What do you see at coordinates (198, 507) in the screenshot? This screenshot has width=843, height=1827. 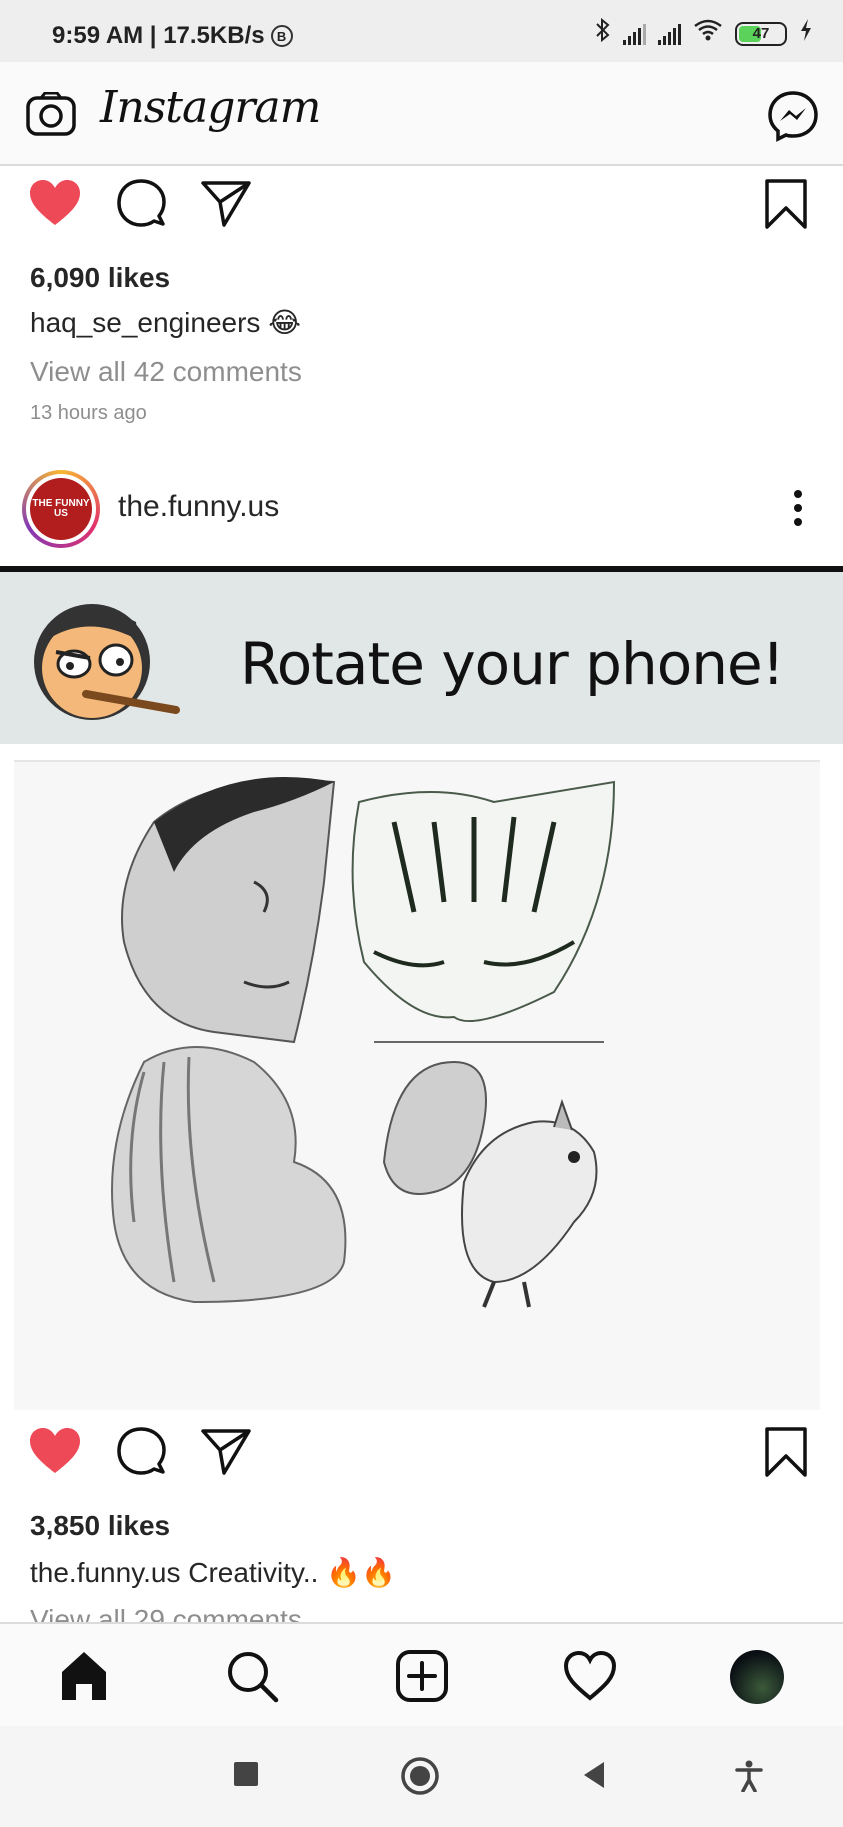 I see `post-username: the.funny.us` at bounding box center [198, 507].